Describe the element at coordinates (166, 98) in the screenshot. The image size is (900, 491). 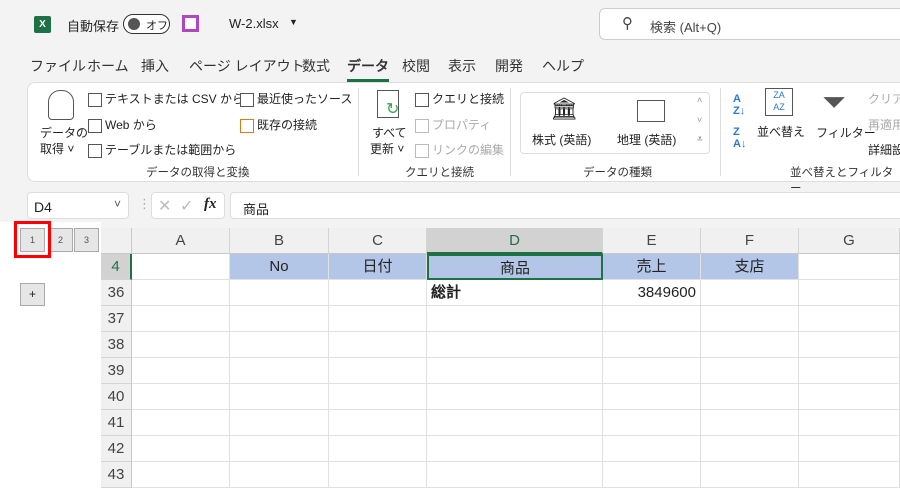
I see `from-text-csv-button: テキストまたは CSV から` at that location.